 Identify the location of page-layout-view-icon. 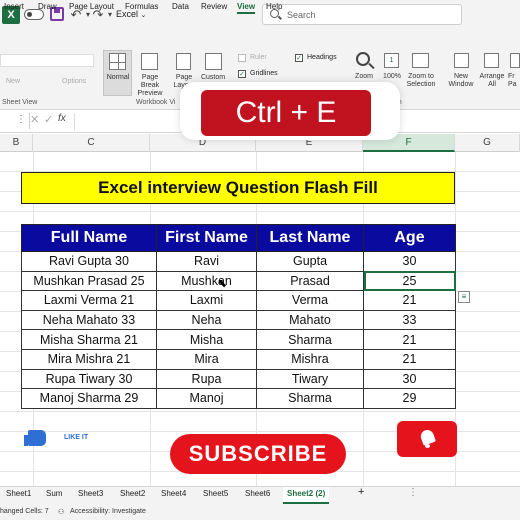
(183, 61).